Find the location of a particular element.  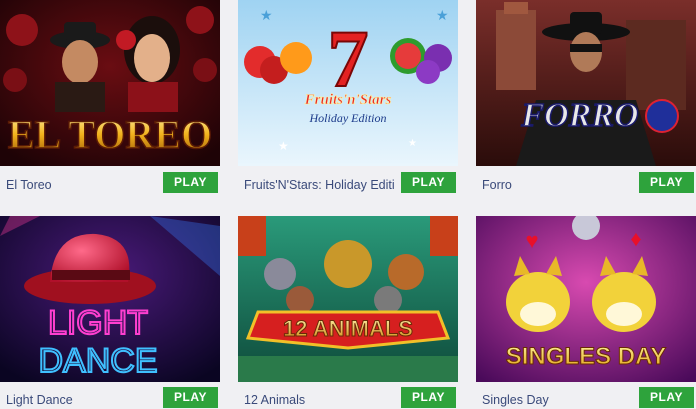

light-dance-thumbnail: LIGHT DANCE is located at coordinates (110, 299).